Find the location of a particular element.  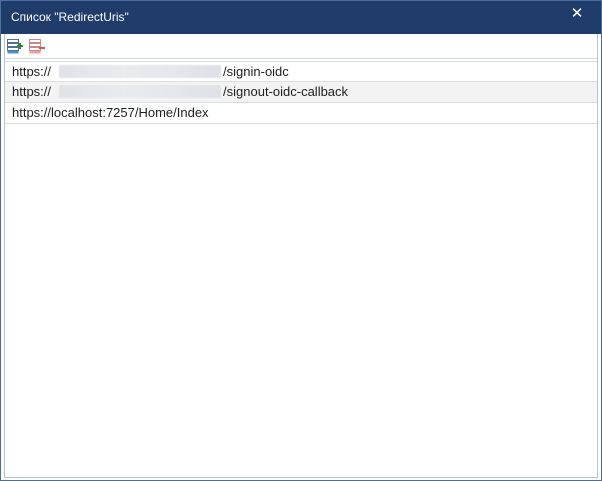

close-button: ✕ is located at coordinates (577, 14).